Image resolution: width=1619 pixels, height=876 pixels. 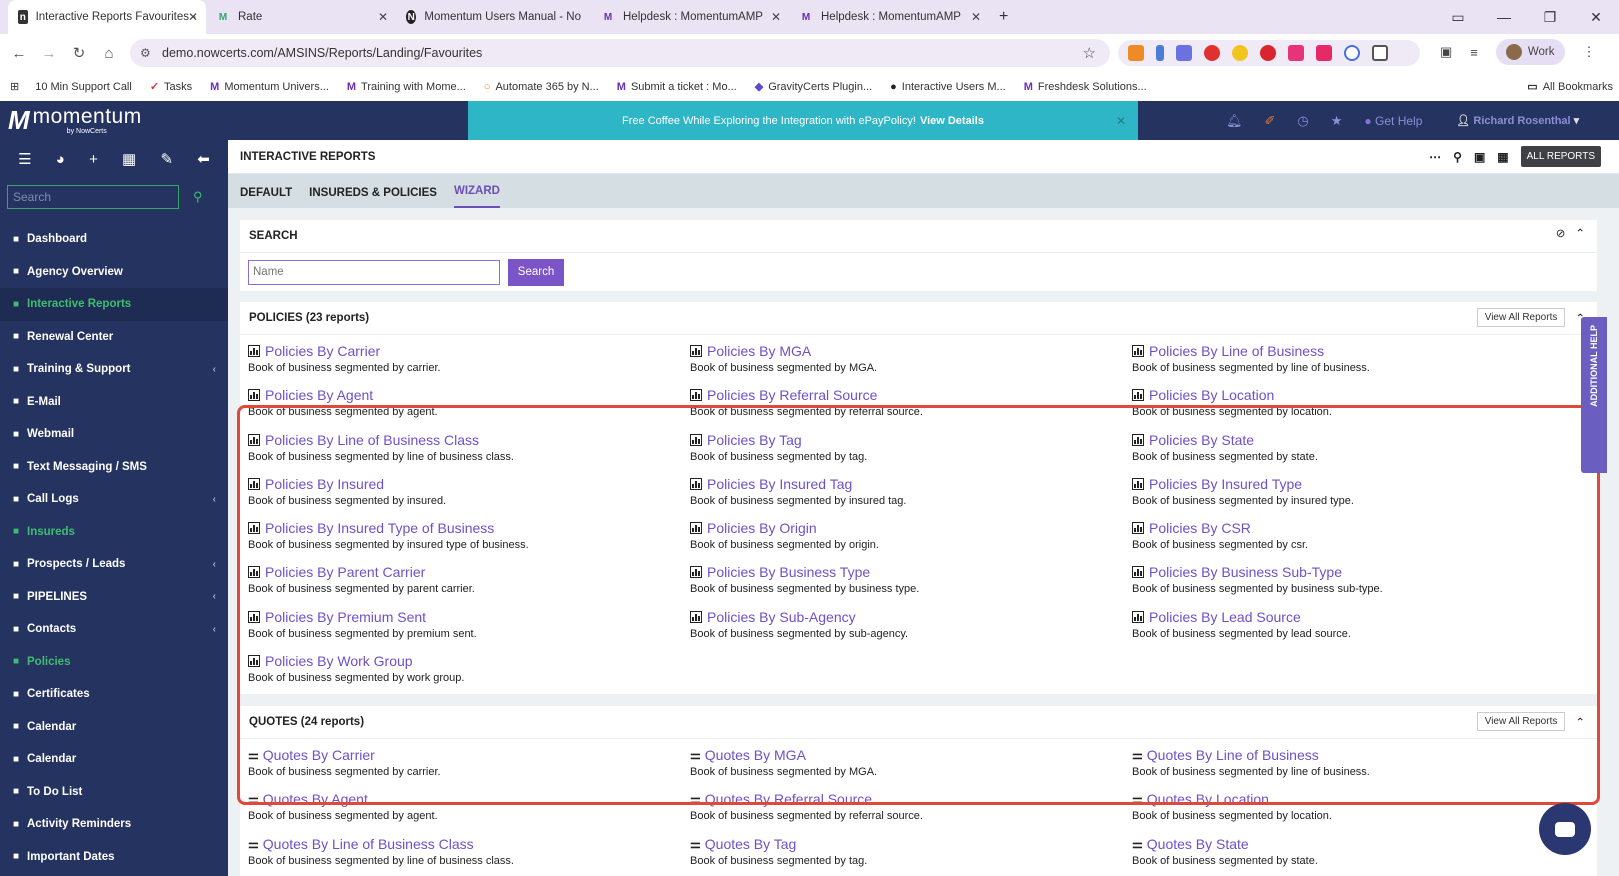 What do you see at coordinates (114, 272) in the screenshot?
I see `sidebar-item-agency-overview: ■ Agency Overview` at bounding box center [114, 272].